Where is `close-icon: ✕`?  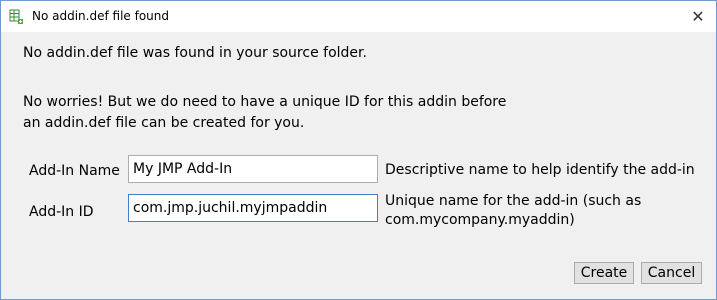
close-icon: ✕ is located at coordinates (698, 16).